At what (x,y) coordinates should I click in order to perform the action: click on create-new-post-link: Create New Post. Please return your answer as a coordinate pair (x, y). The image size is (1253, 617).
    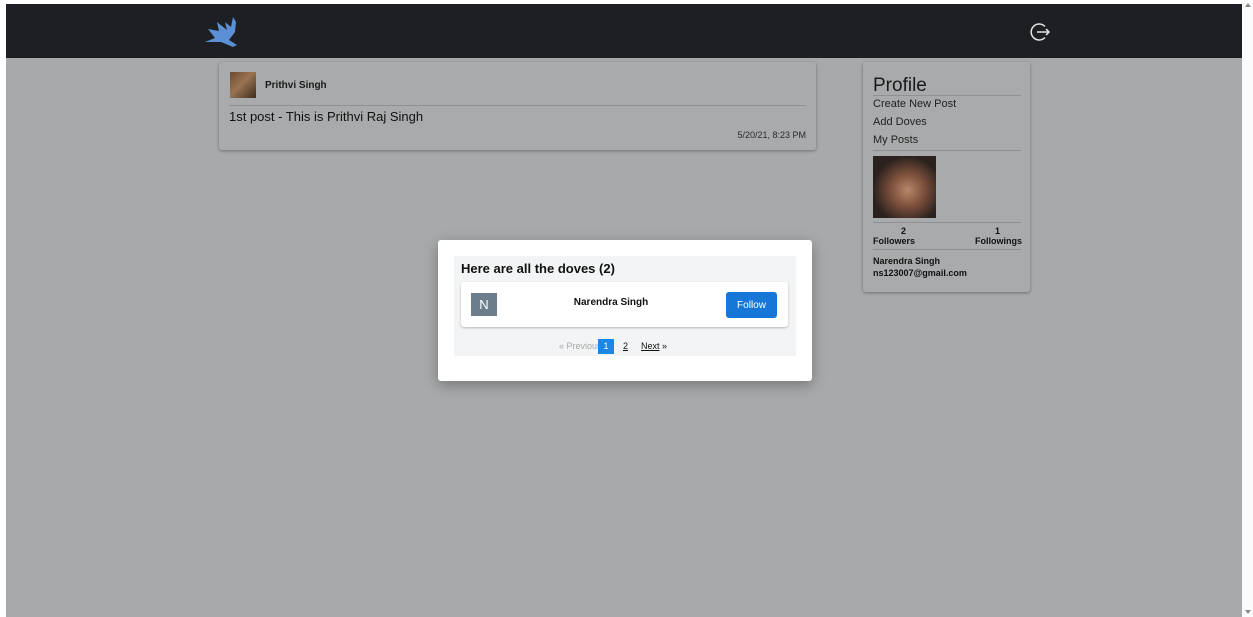
    Looking at the image, I should click on (914, 104).